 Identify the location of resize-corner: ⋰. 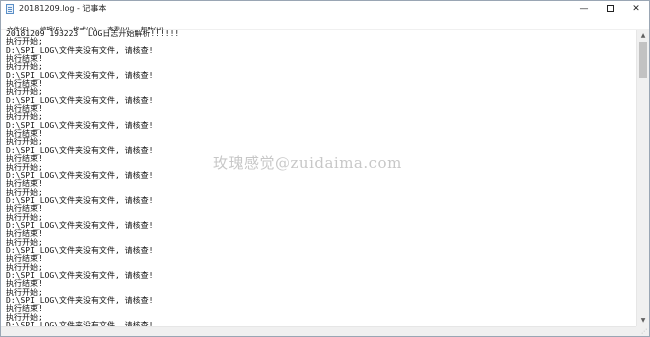
(642, 331).